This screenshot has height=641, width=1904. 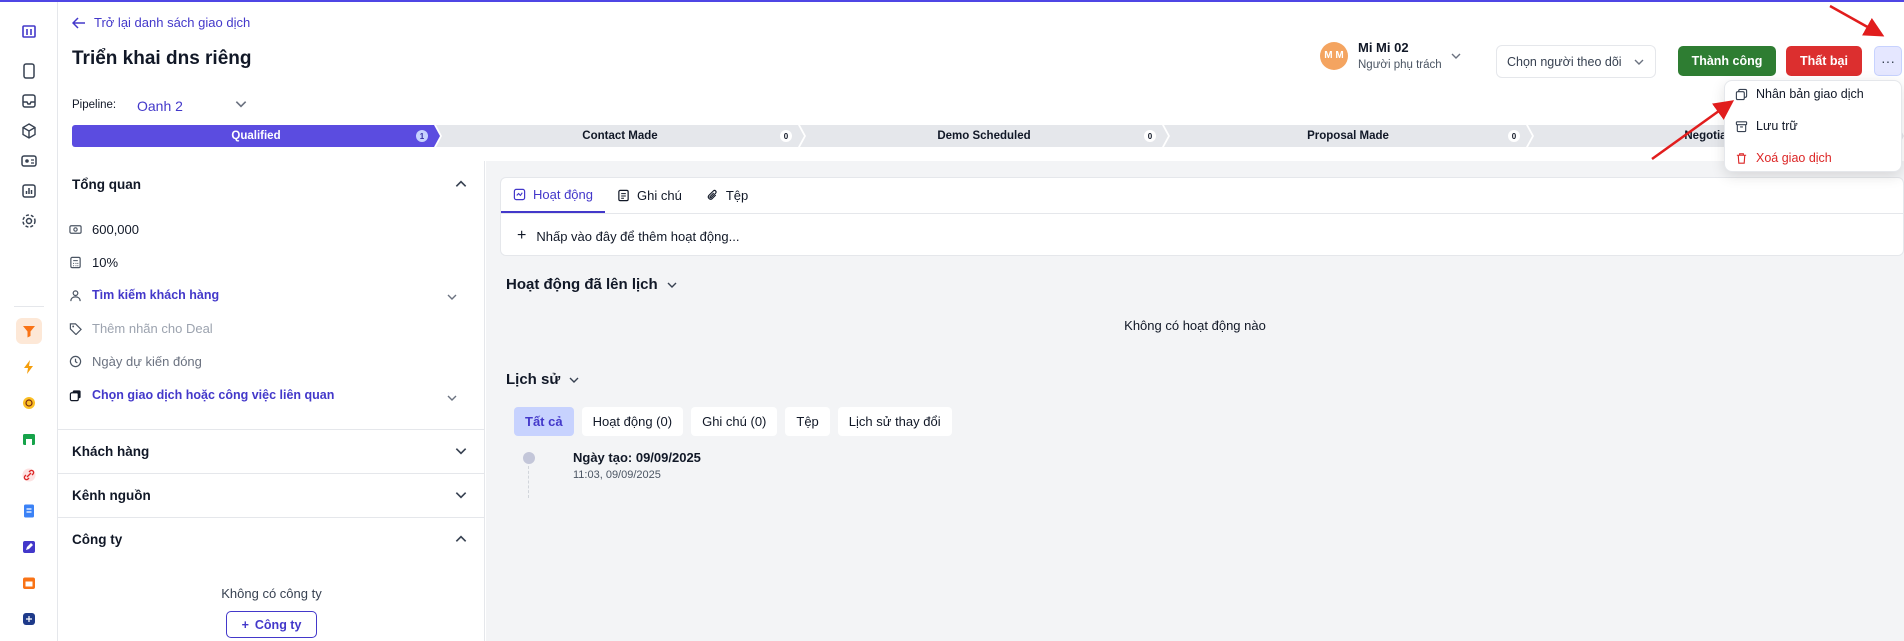 What do you see at coordinates (201, 395) in the screenshot?
I see `related-items-row: Chọn giao dịch hoặc công việc liên quan` at bounding box center [201, 395].